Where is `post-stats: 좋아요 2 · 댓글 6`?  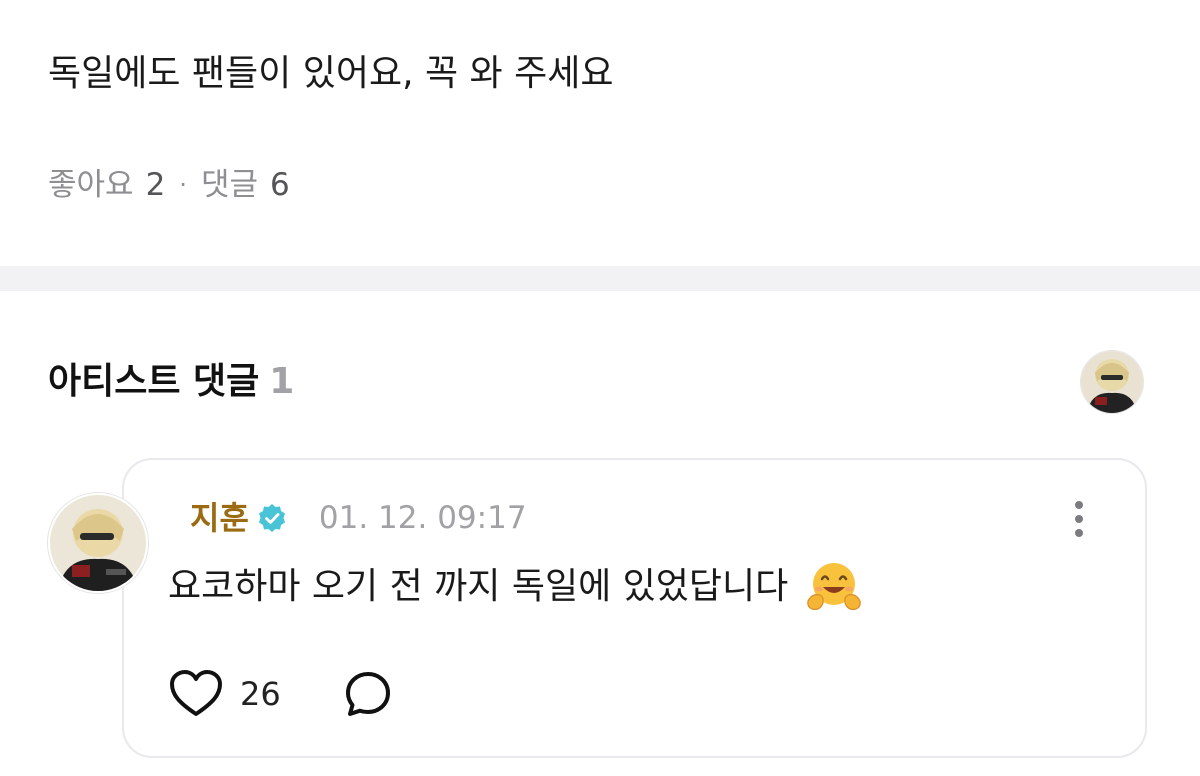
post-stats: 좋아요 2 · 댓글 6 is located at coordinates (169, 185).